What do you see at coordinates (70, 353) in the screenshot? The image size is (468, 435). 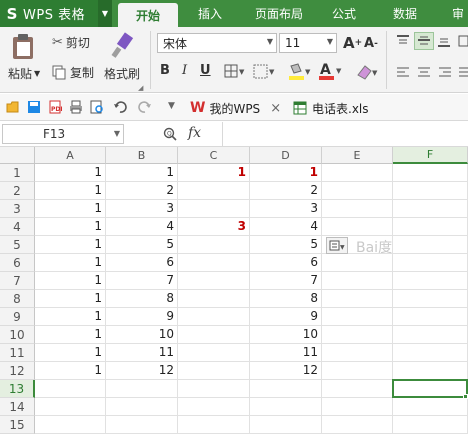 I see `cell-a11: 1` at bounding box center [70, 353].